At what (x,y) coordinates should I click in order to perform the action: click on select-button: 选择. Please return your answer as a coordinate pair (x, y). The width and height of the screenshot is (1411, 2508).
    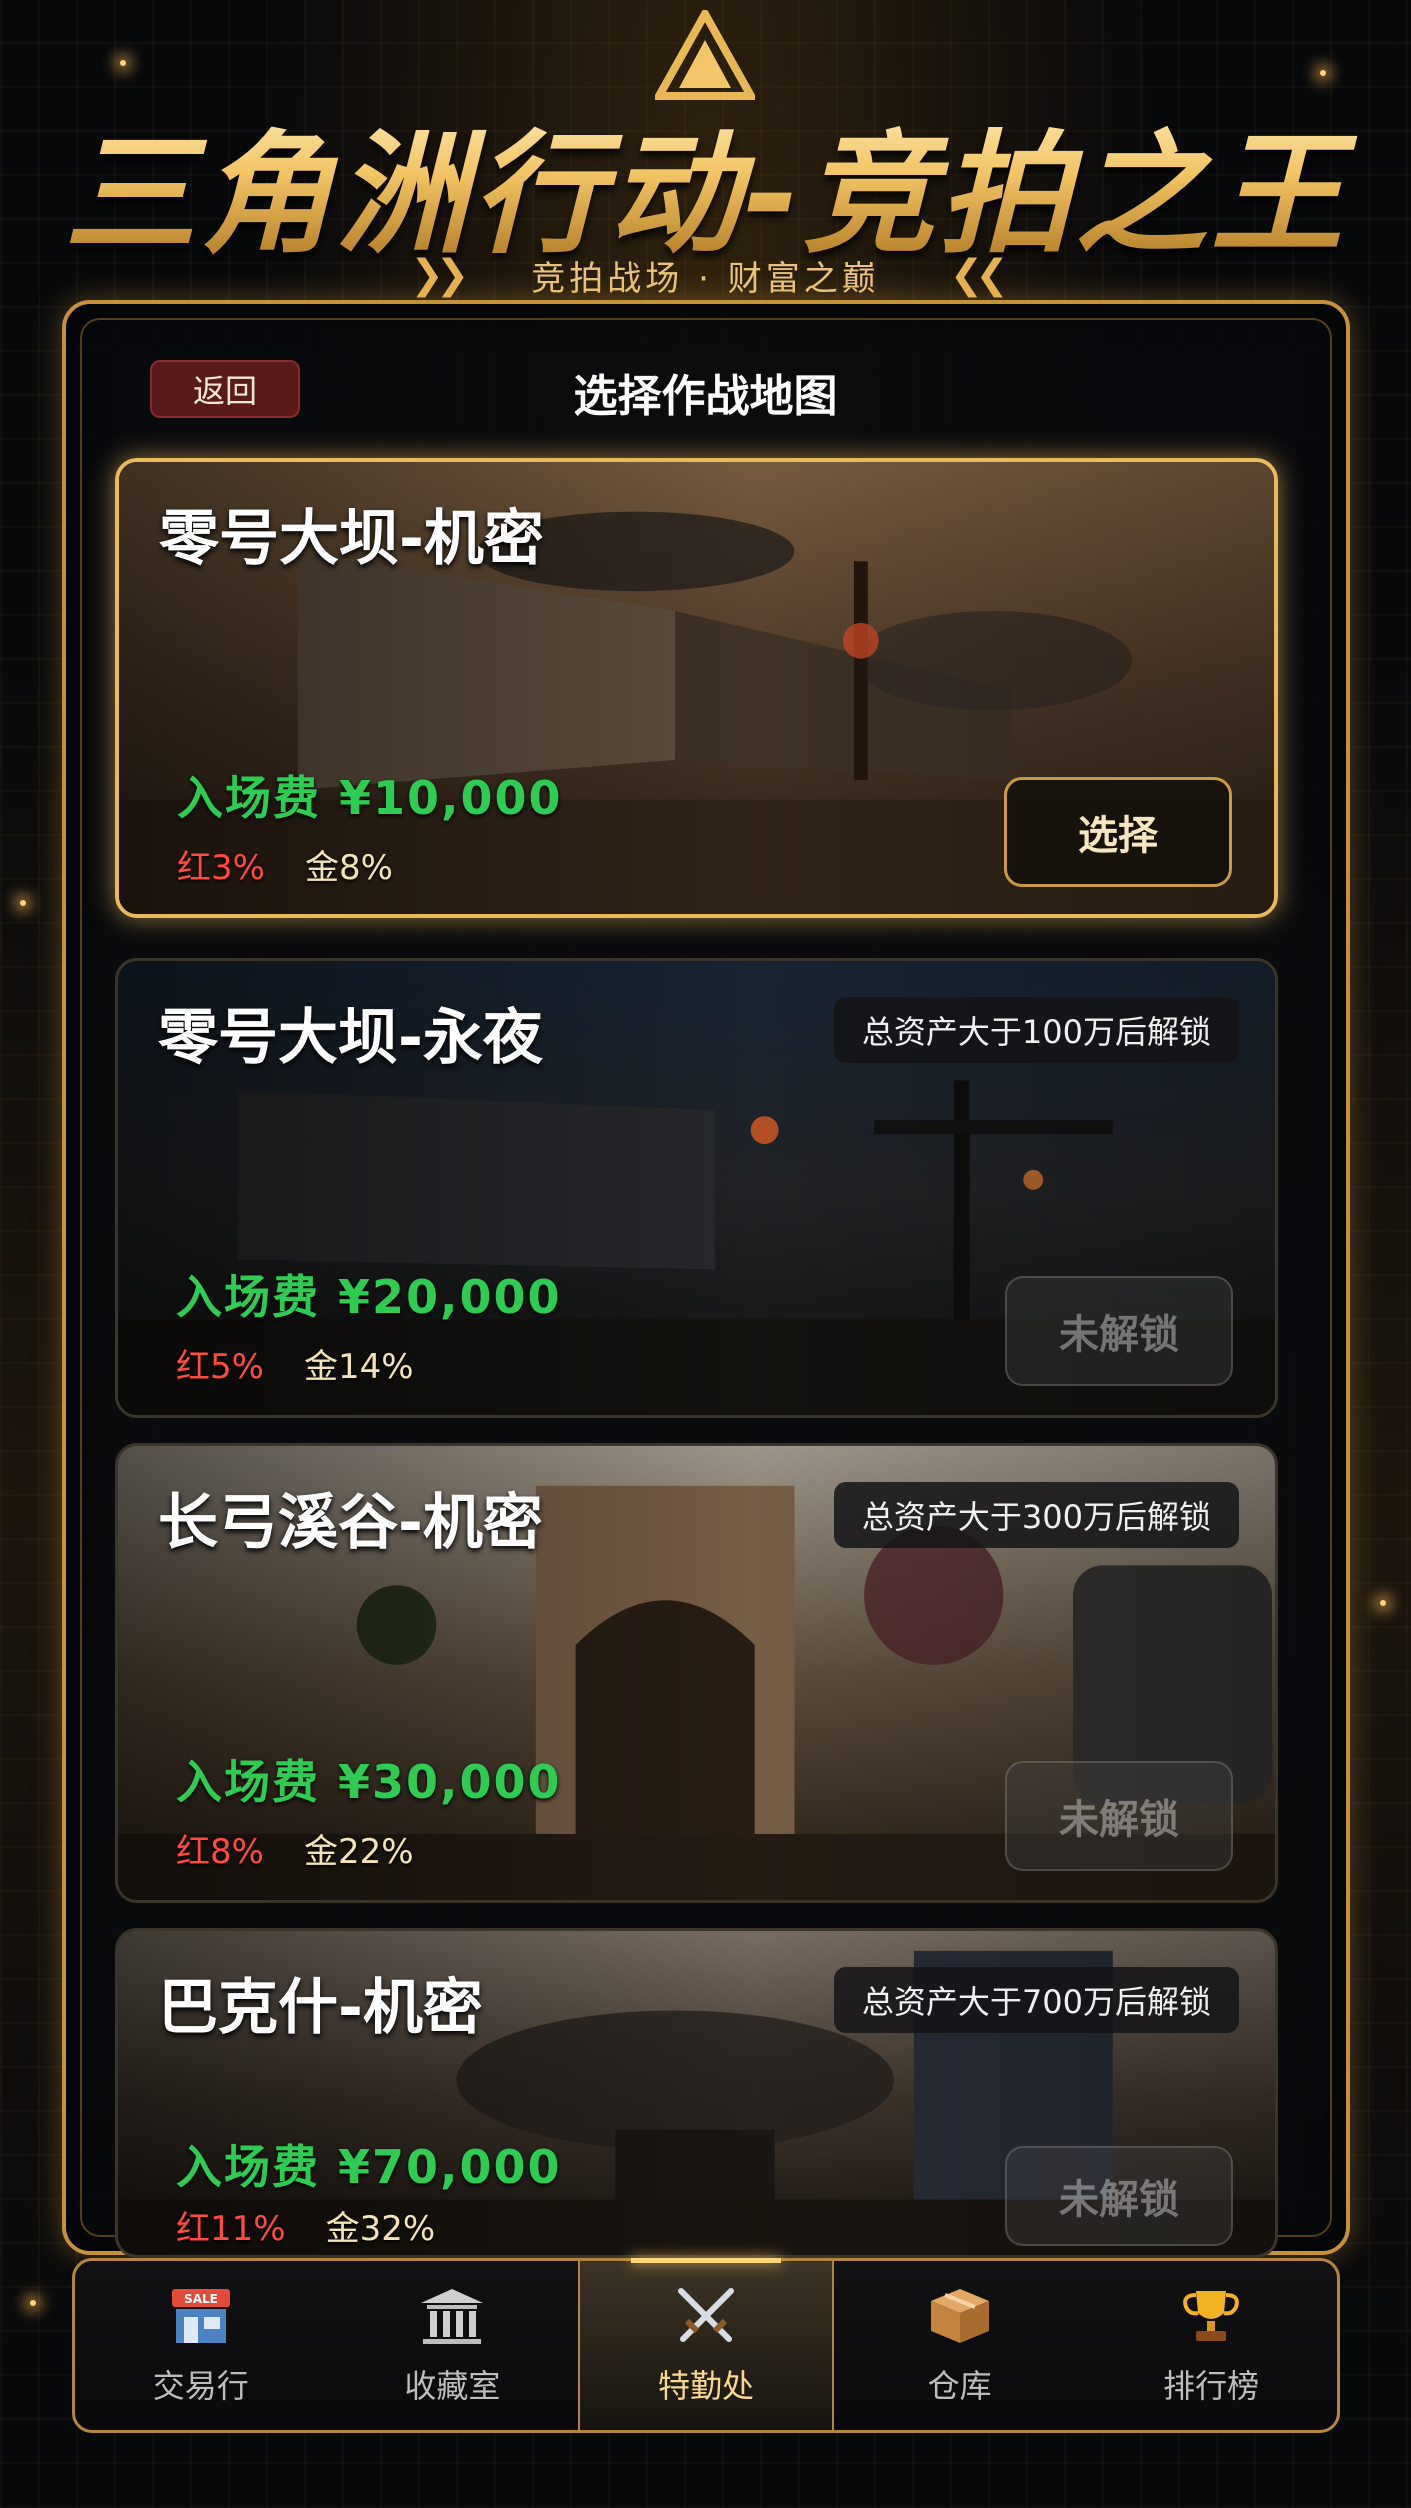
    Looking at the image, I should click on (1118, 832).